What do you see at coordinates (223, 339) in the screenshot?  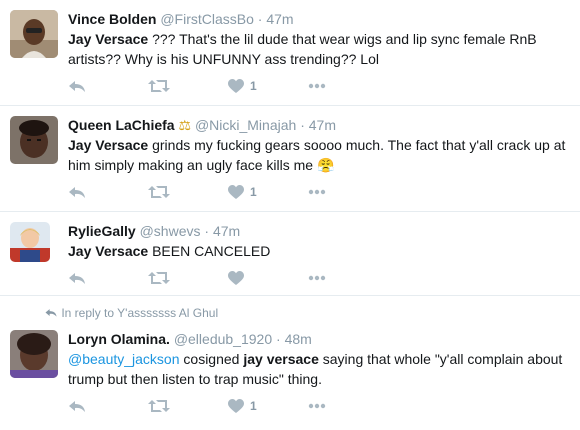 I see `user-handle: @elledub_1920` at bounding box center [223, 339].